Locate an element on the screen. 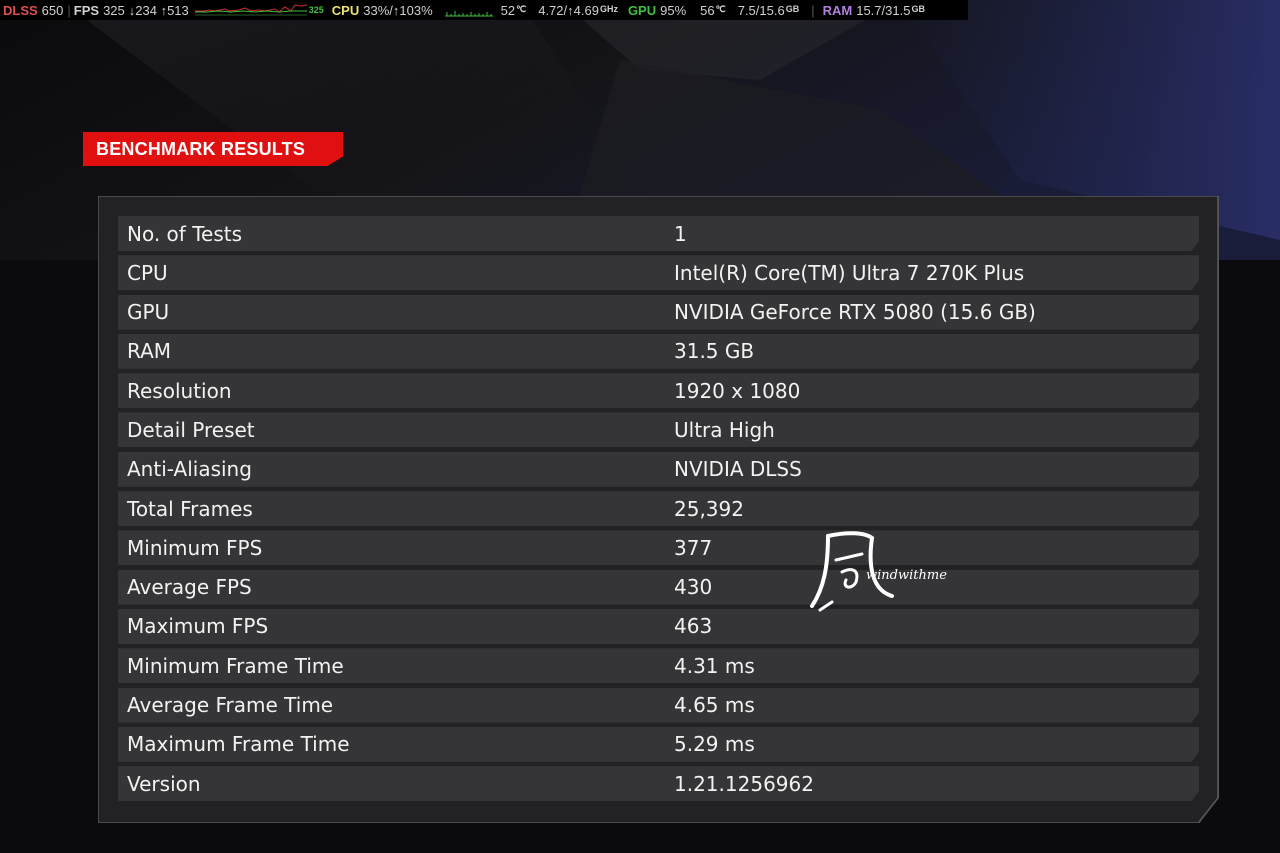 The height and width of the screenshot is (853, 1280). row-value: 1.21.1256962 is located at coordinates (744, 783).